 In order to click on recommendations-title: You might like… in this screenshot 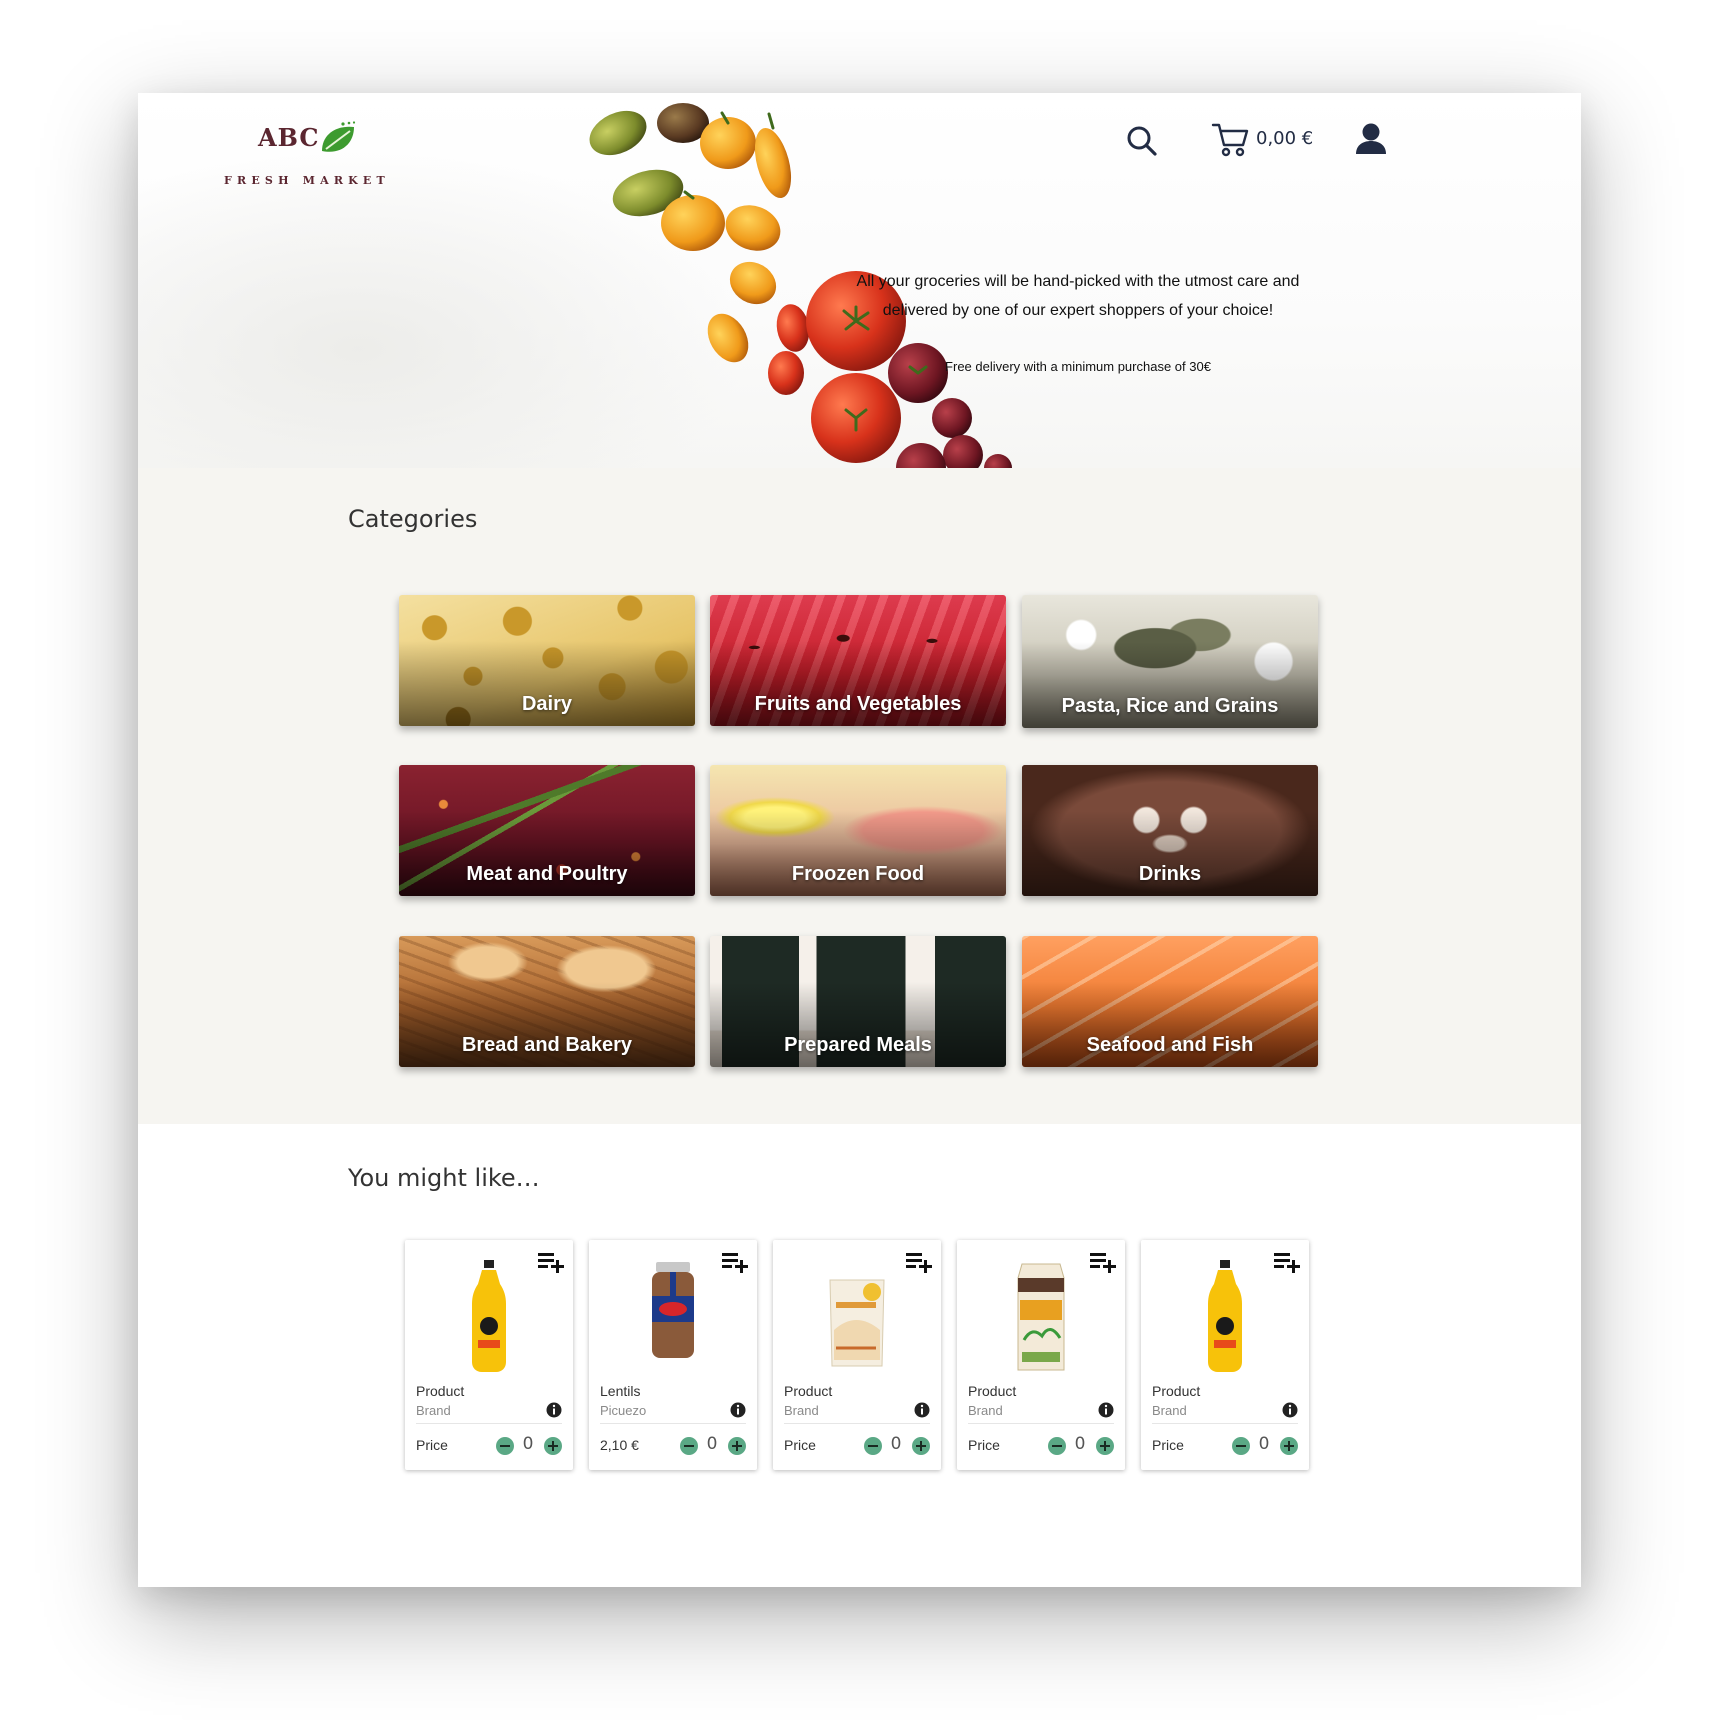, I will do `click(444, 1178)`.